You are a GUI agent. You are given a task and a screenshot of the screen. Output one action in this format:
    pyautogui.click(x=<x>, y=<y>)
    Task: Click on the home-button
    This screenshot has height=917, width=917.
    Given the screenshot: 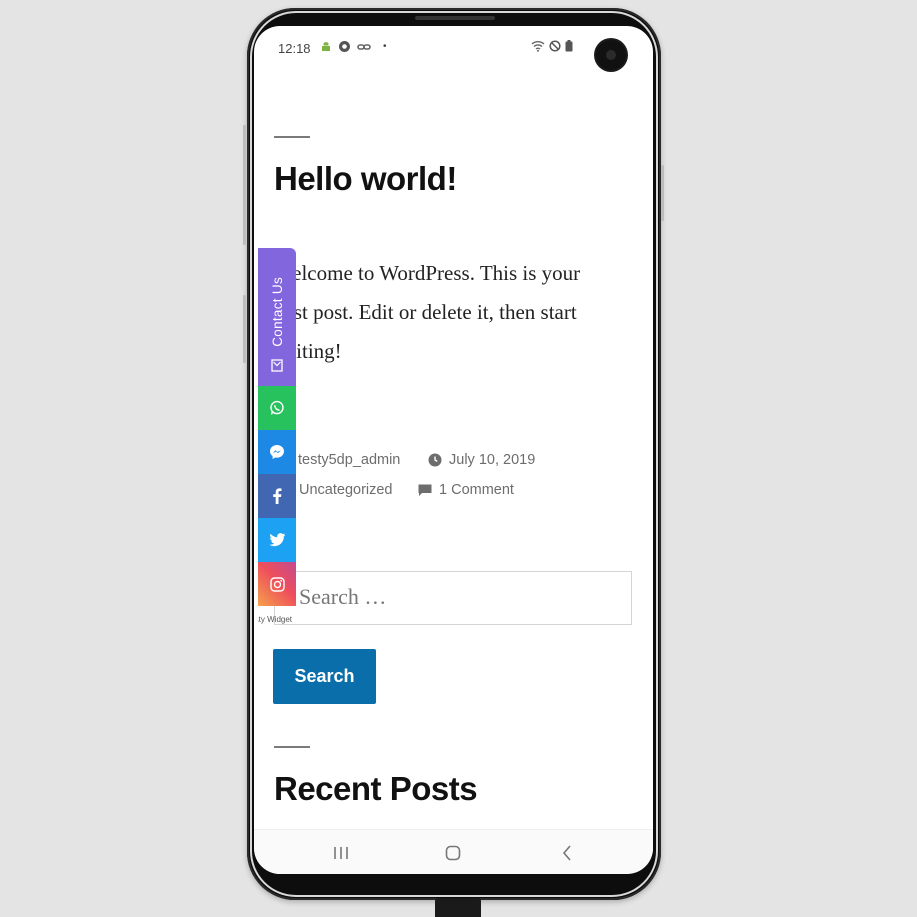 What is the action you would take?
    pyautogui.click(x=453, y=853)
    